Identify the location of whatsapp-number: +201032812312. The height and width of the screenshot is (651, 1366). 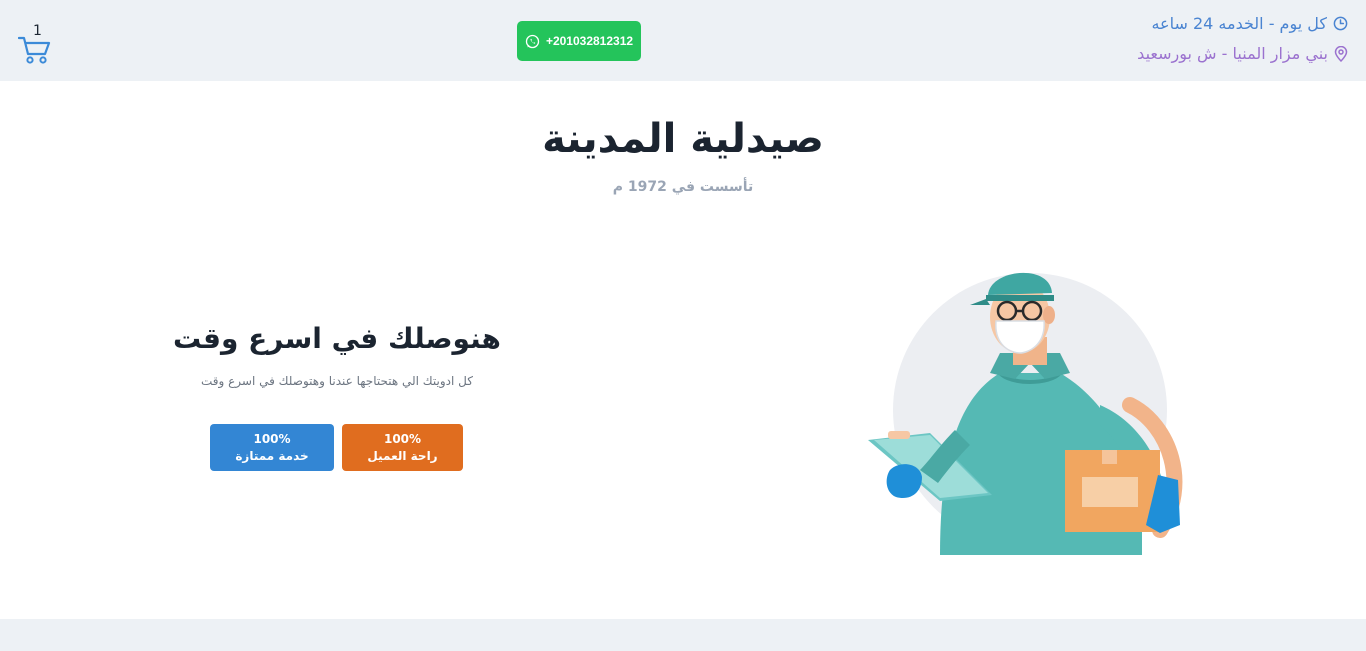
(589, 41).